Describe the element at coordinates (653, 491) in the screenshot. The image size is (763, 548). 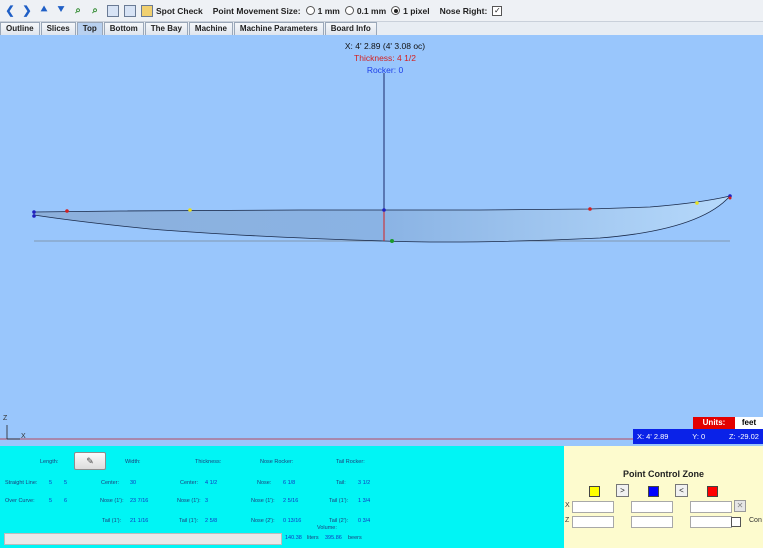
I see `blue-point-icon` at that location.